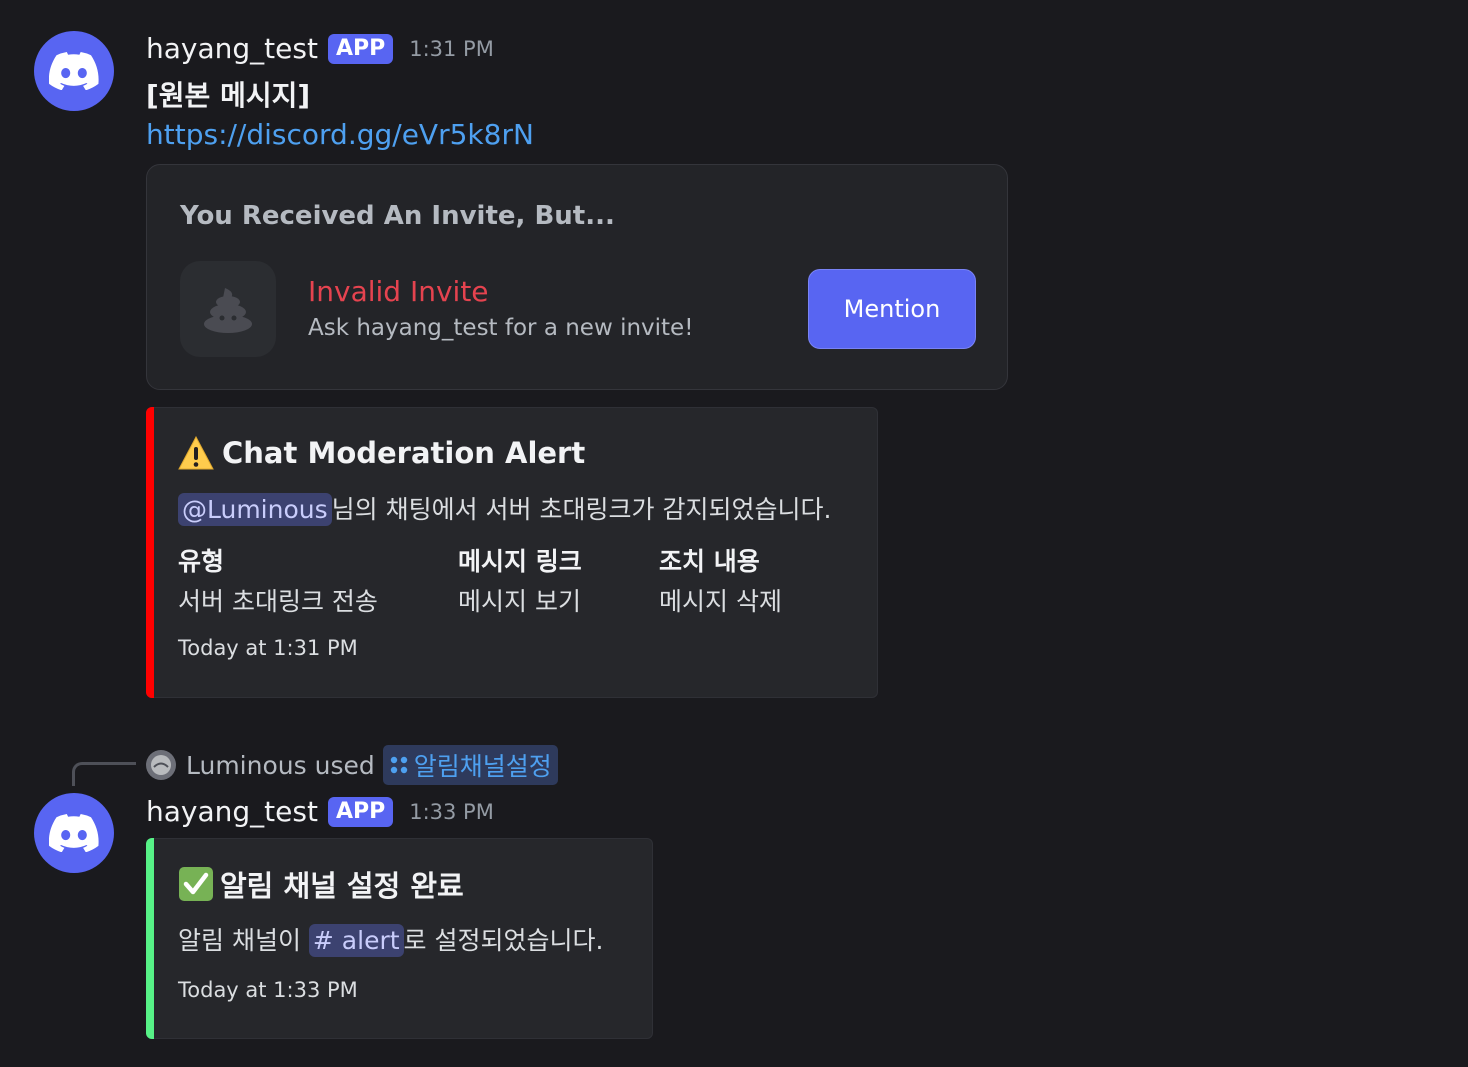 This screenshot has height=1067, width=1468. What do you see at coordinates (201, 561) in the screenshot?
I see `field-type-name: 유형` at bounding box center [201, 561].